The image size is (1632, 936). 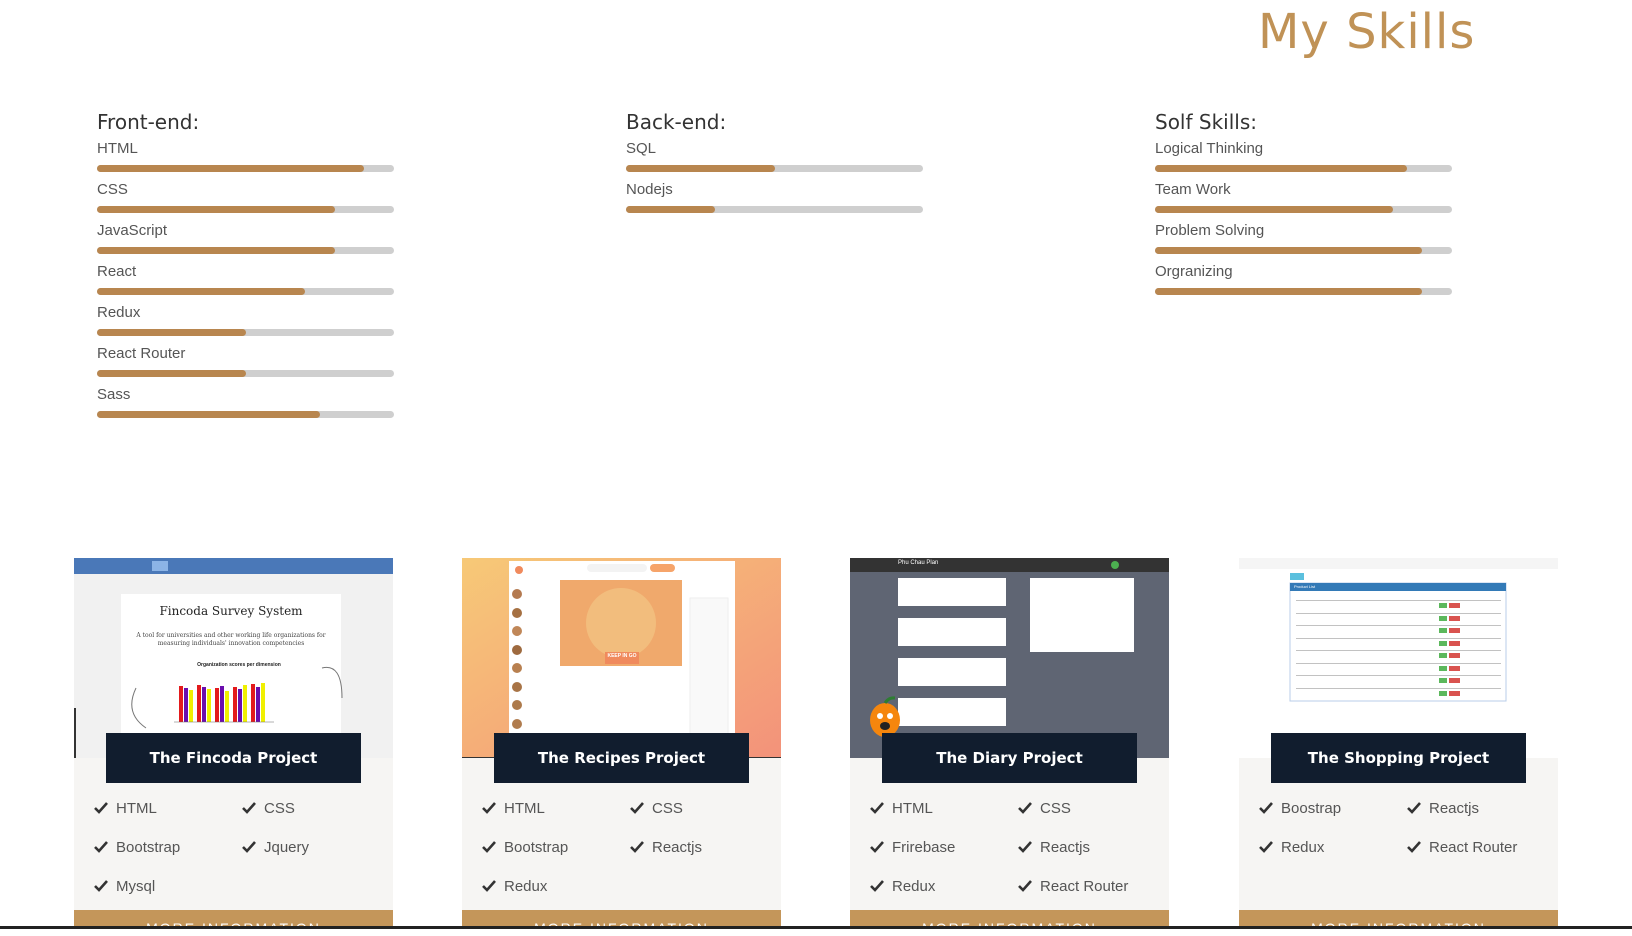 What do you see at coordinates (247, 201) in the screenshot?
I see `skill-row: CSS` at bounding box center [247, 201].